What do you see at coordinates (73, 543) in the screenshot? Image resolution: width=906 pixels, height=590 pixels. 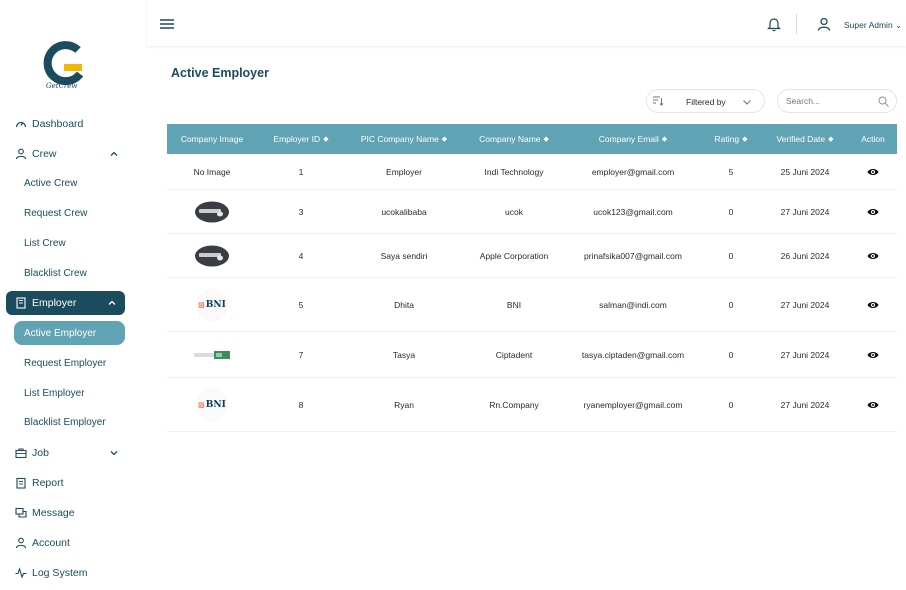 I see `sidebar-item-account: Account` at bounding box center [73, 543].